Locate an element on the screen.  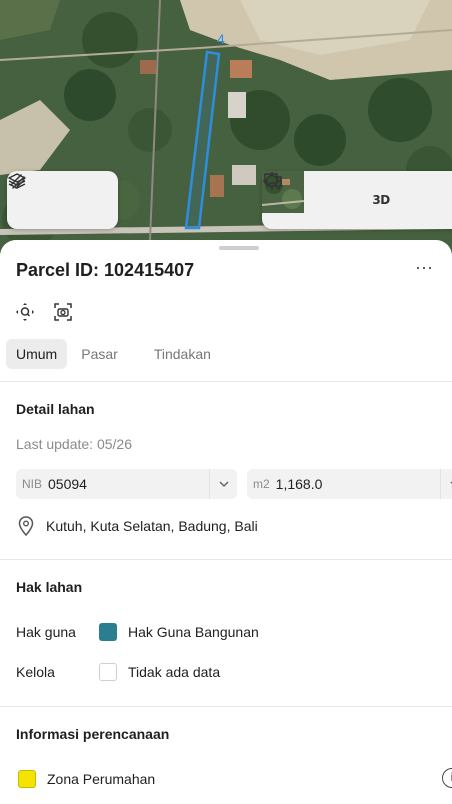
screenshot-icon is located at coordinates (63, 312).